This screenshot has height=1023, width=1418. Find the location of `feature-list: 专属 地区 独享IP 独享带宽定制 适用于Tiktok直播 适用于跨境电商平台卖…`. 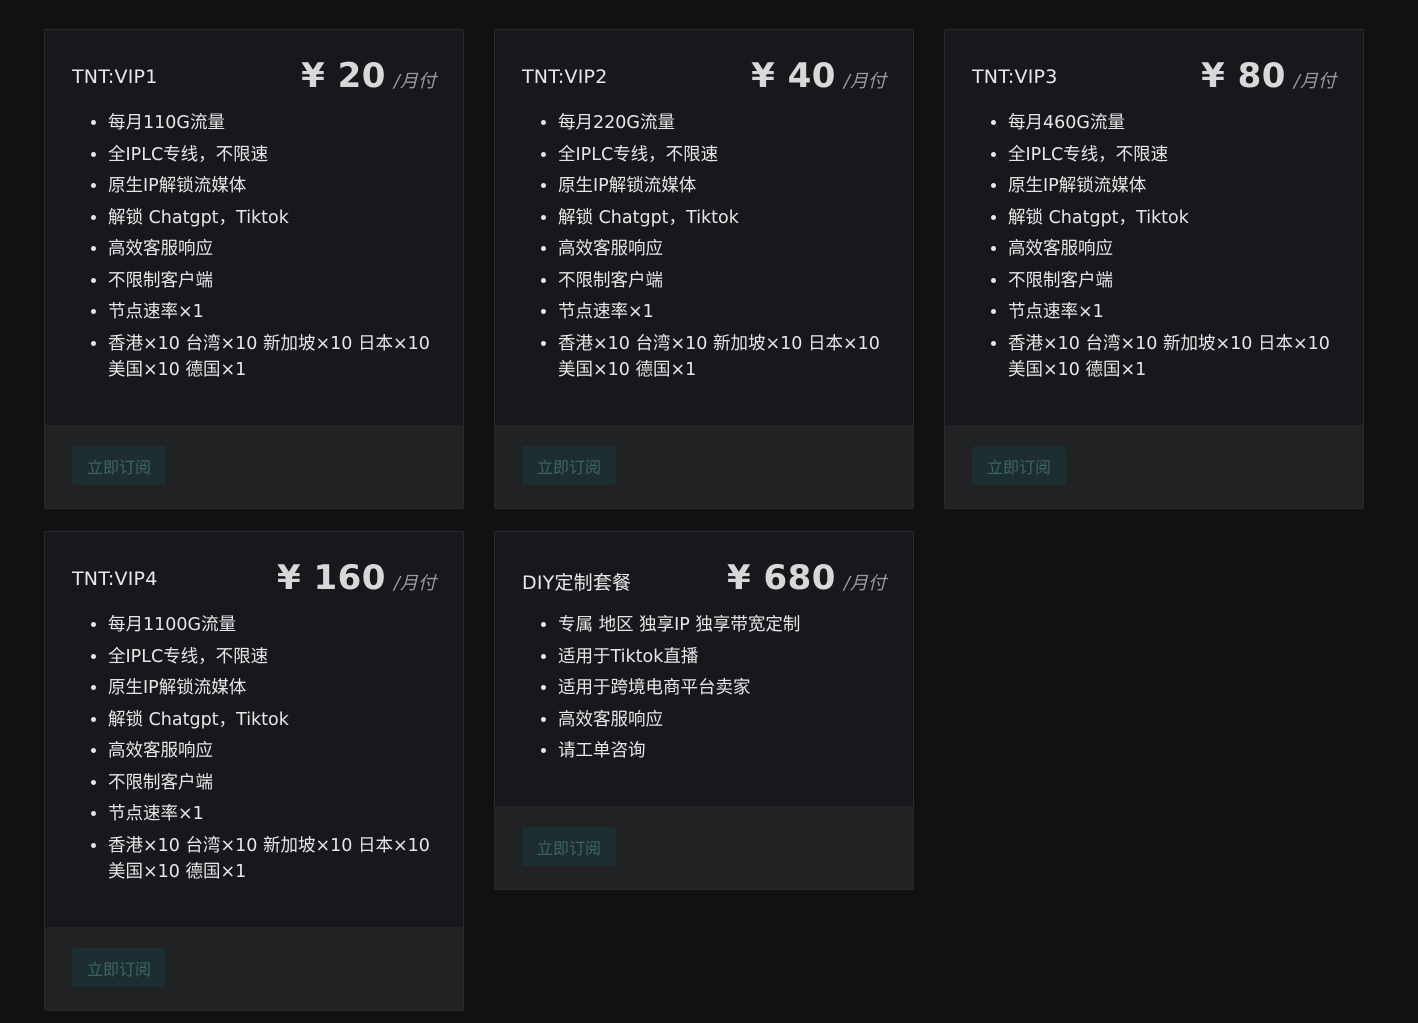

feature-list: 专属 地区 独享IP 独享带宽定制 适用于Tiktok直播 适用于跨境电商平台卖… is located at coordinates (704, 688).